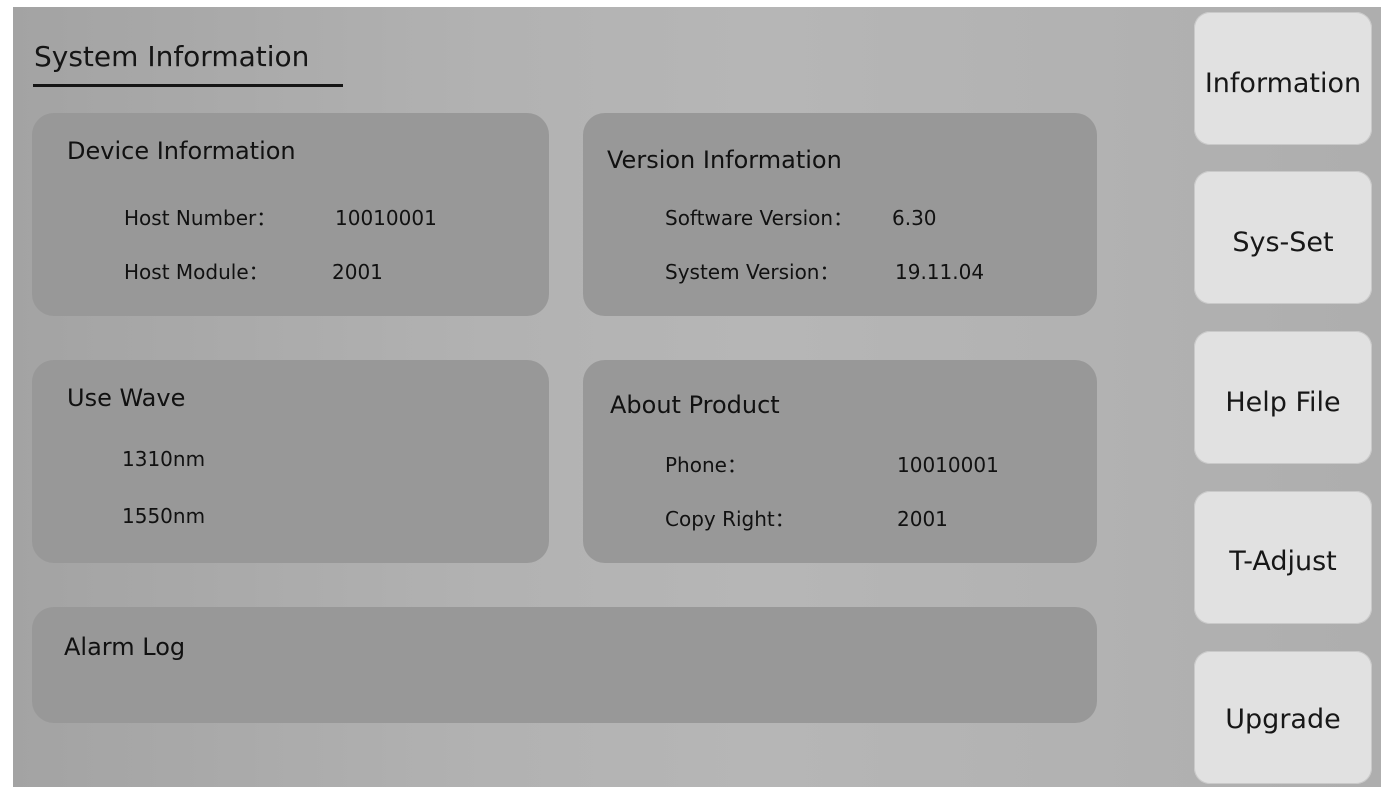  What do you see at coordinates (724, 160) in the screenshot?
I see `version-information-title: Version Information` at bounding box center [724, 160].